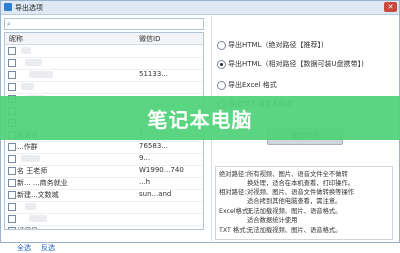 This screenshot has height=253, width=400. I want to click on close-button: ✕, so click(390, 7).